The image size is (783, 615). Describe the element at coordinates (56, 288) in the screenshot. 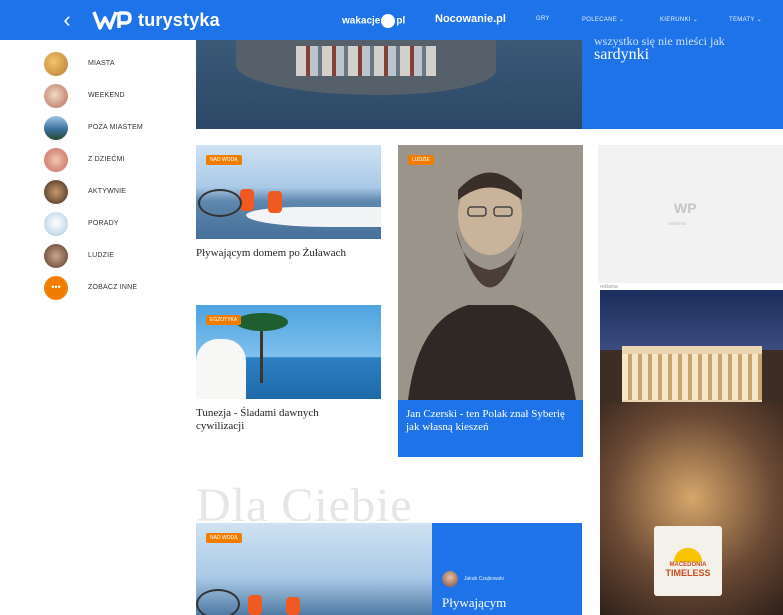

I see `more-icon: •••` at that location.